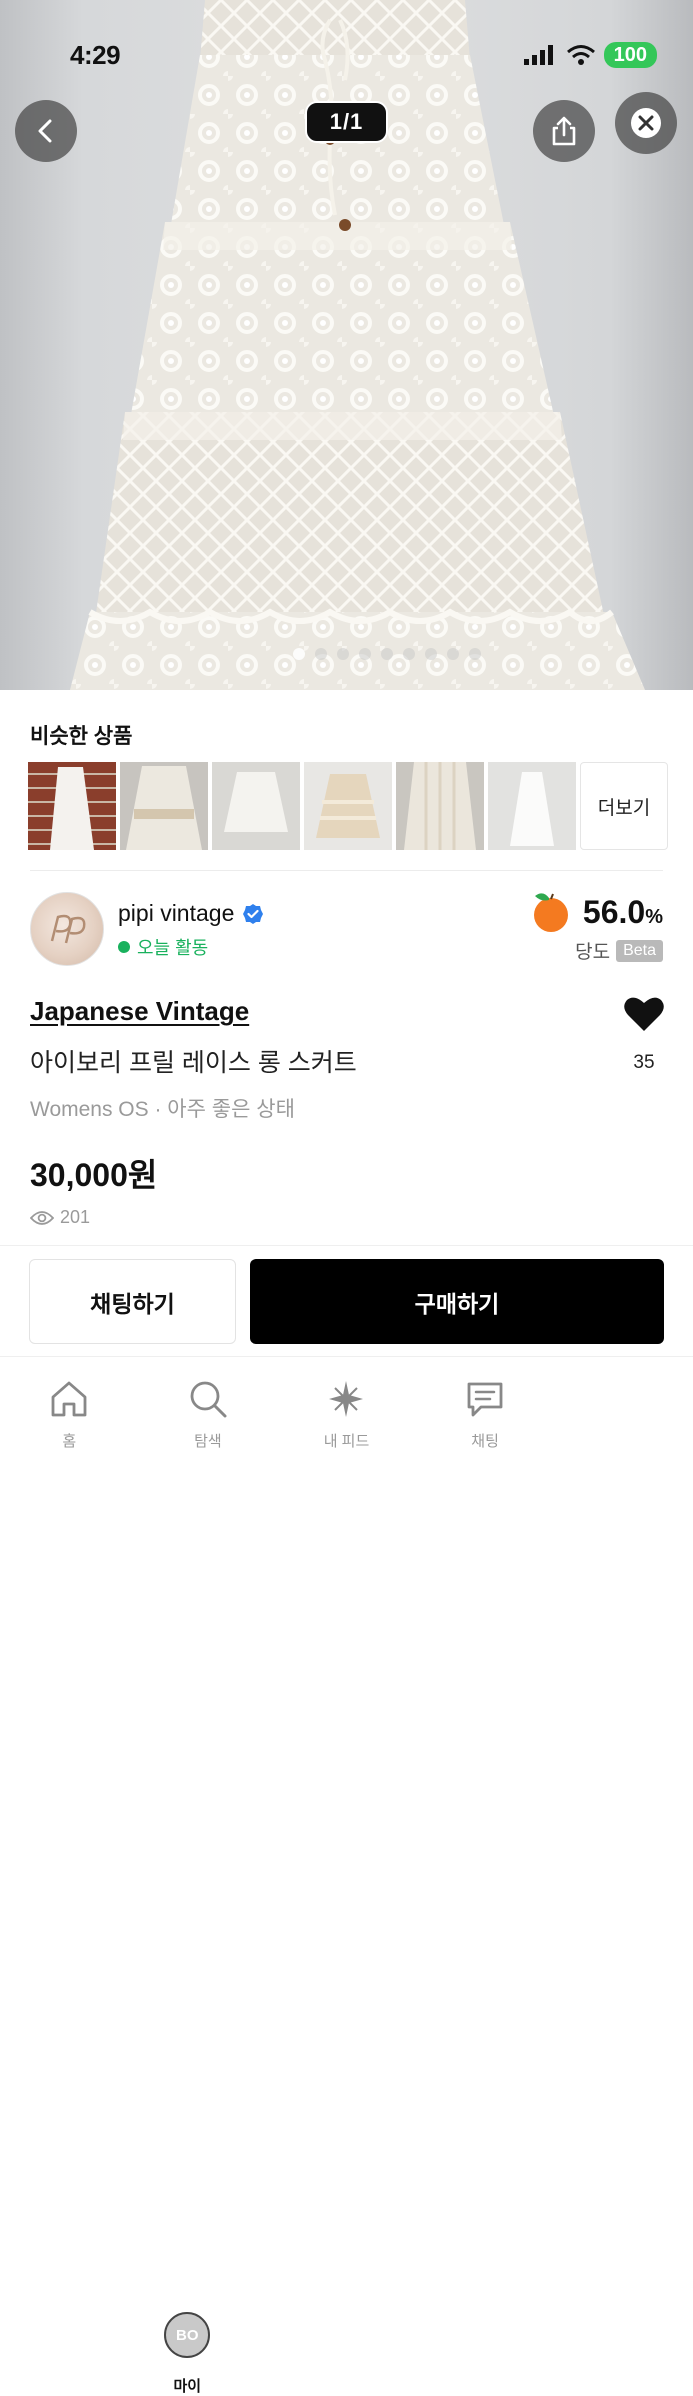  Describe the element at coordinates (485, 1429) in the screenshot. I see `tab-chat: 채팅` at that location.